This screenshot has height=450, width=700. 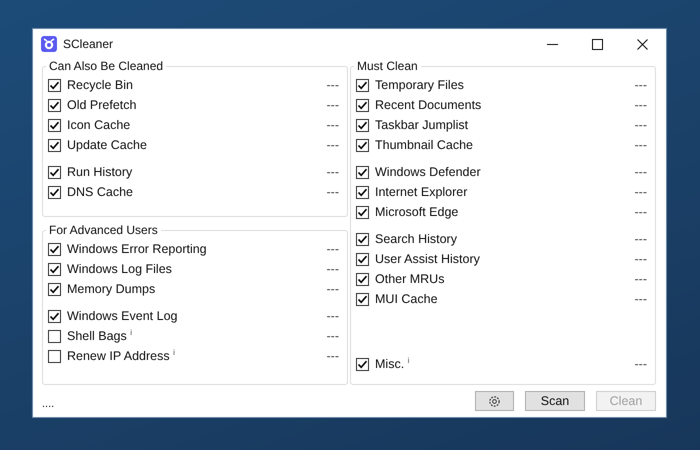 What do you see at coordinates (419, 85) in the screenshot?
I see `item-label: Temporary Files` at bounding box center [419, 85].